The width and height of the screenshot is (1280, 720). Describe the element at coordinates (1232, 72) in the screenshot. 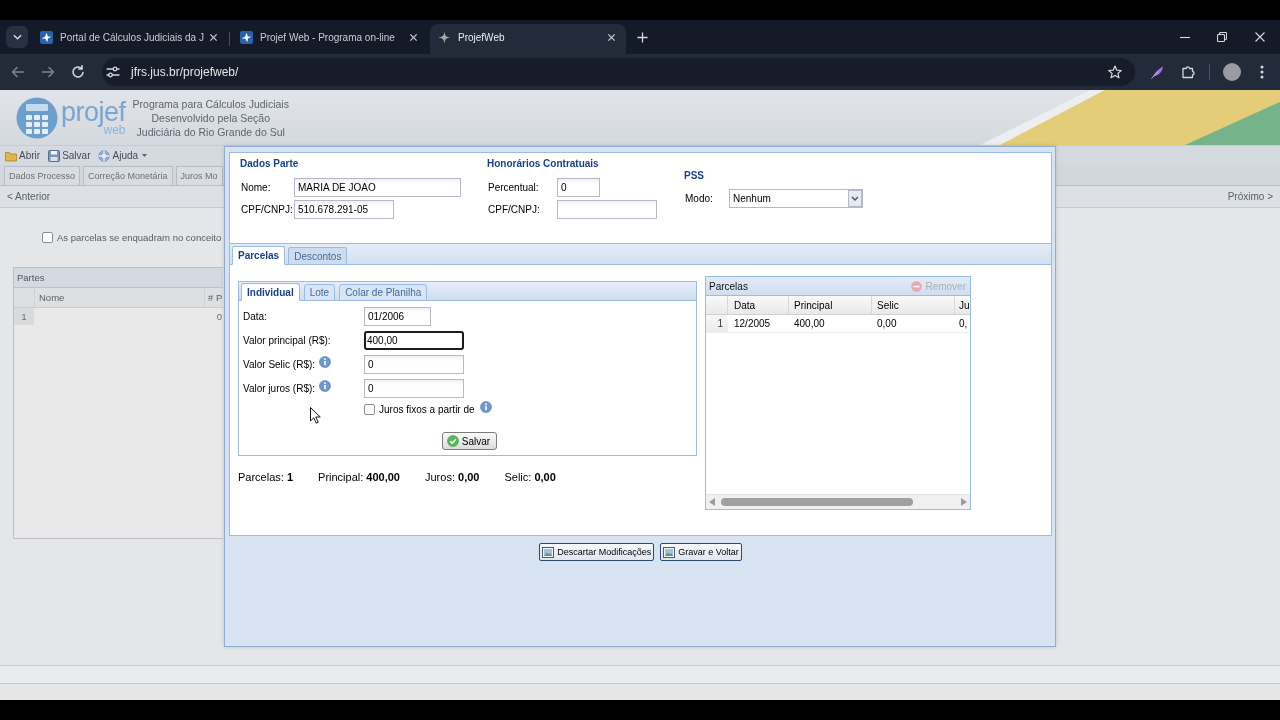

I see `avatar-icon` at that location.